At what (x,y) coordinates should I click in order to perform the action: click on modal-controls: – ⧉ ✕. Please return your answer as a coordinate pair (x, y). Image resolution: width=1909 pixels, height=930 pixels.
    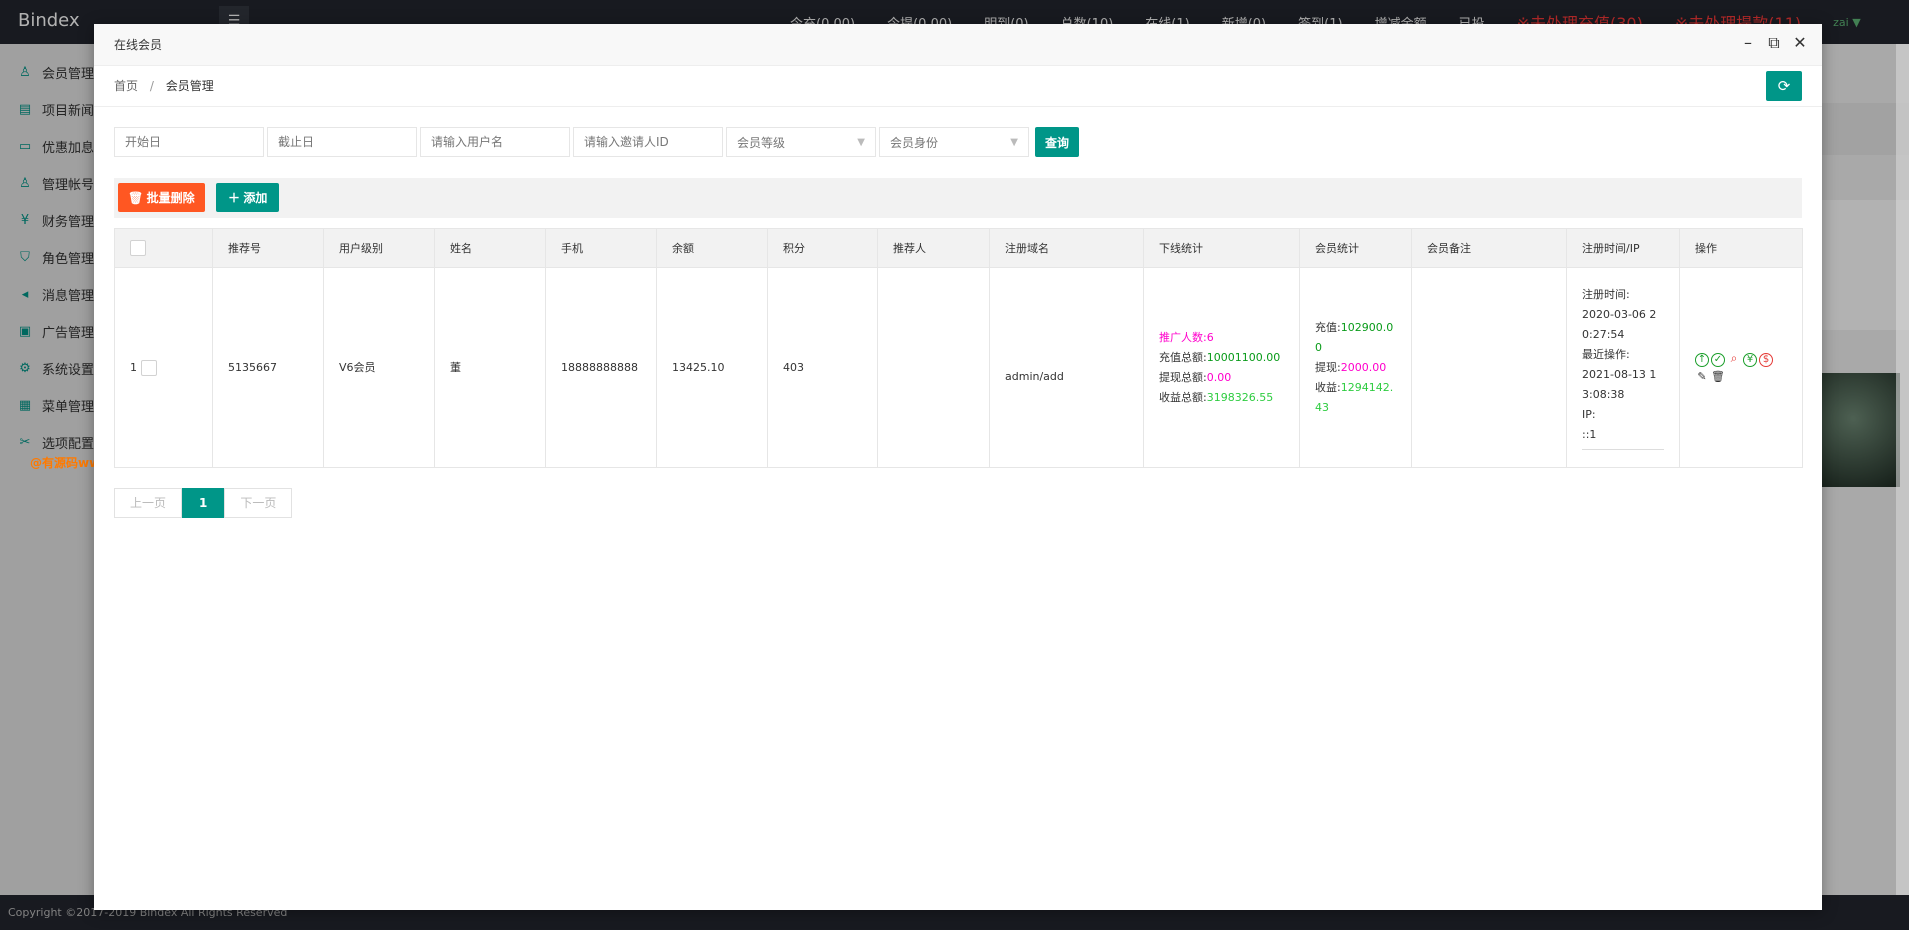
    Looking at the image, I should click on (1774, 43).